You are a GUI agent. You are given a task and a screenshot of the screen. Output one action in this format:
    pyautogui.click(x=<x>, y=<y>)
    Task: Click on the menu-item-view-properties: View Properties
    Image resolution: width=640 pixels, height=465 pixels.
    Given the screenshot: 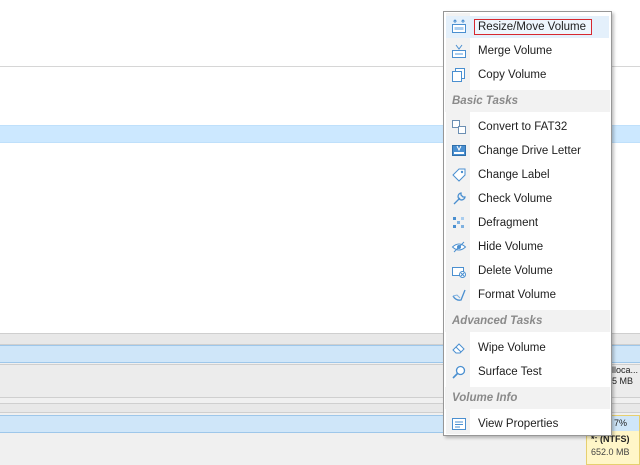 What is the action you would take?
    pyautogui.click(x=527, y=424)
    